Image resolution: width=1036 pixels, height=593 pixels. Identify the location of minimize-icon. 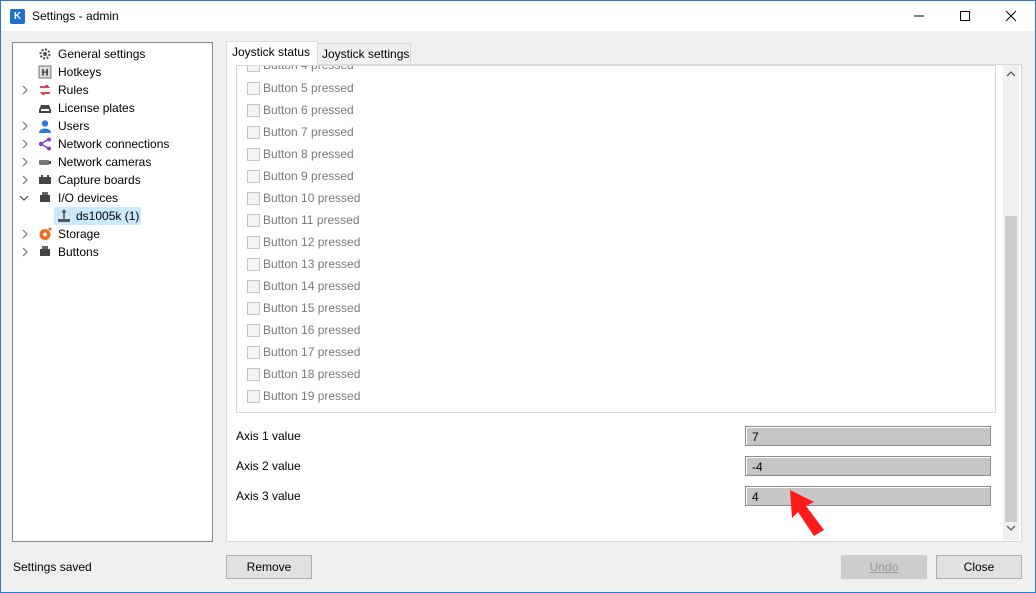
(919, 16).